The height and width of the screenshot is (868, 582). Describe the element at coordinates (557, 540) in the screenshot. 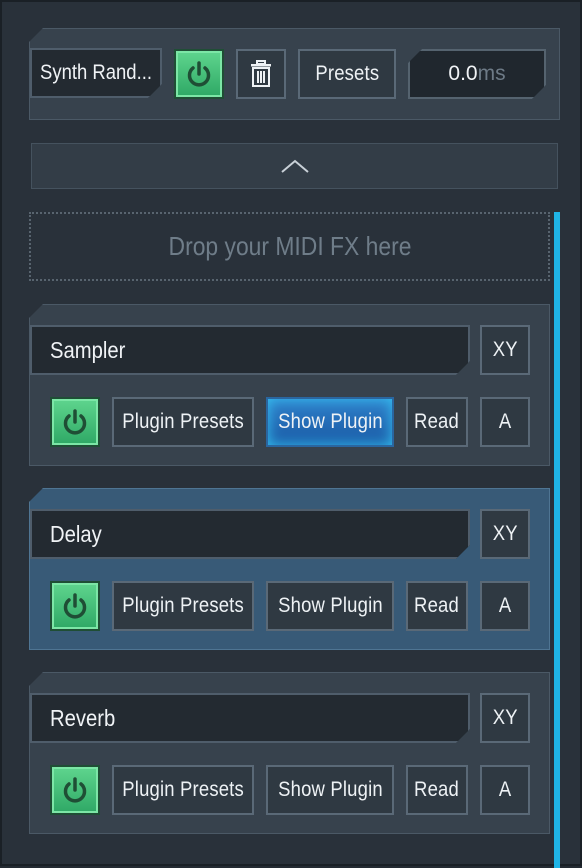

I see `scrollbar` at that location.